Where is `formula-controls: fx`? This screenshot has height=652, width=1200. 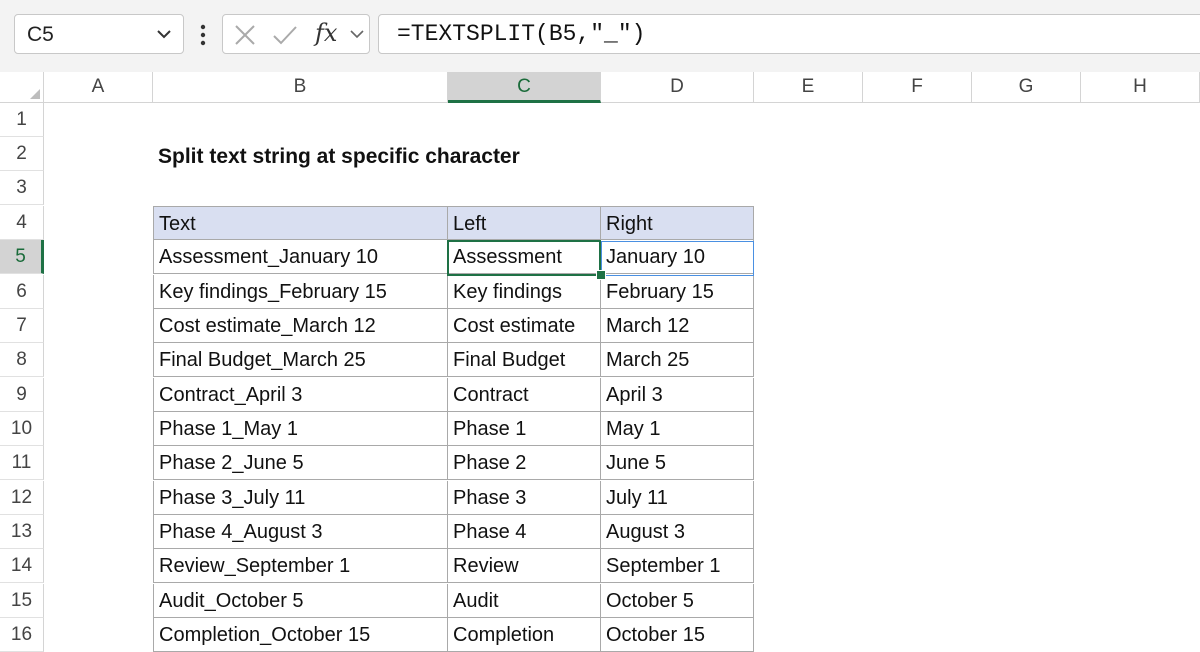 formula-controls: fx is located at coordinates (296, 34).